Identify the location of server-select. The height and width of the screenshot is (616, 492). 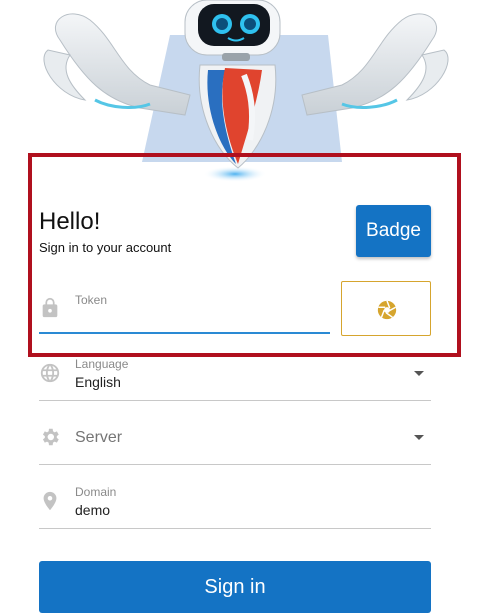
(235, 440).